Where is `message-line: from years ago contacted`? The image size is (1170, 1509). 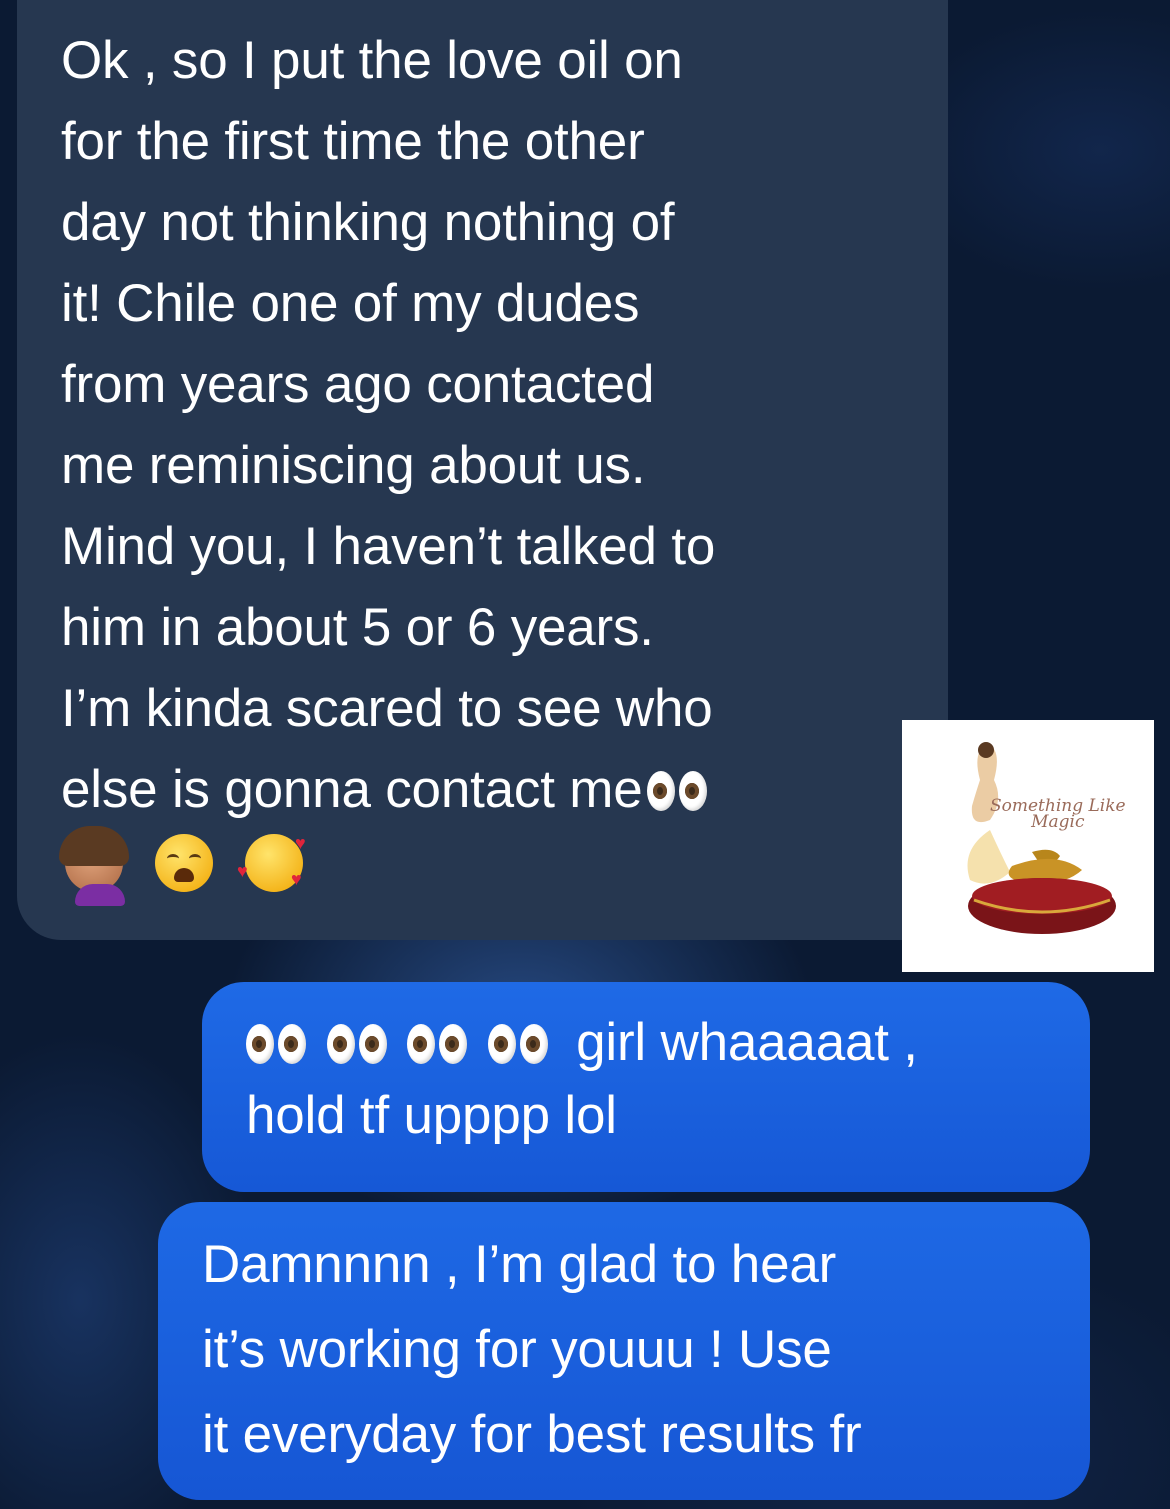 message-line: from years ago contacted is located at coordinates (358, 384).